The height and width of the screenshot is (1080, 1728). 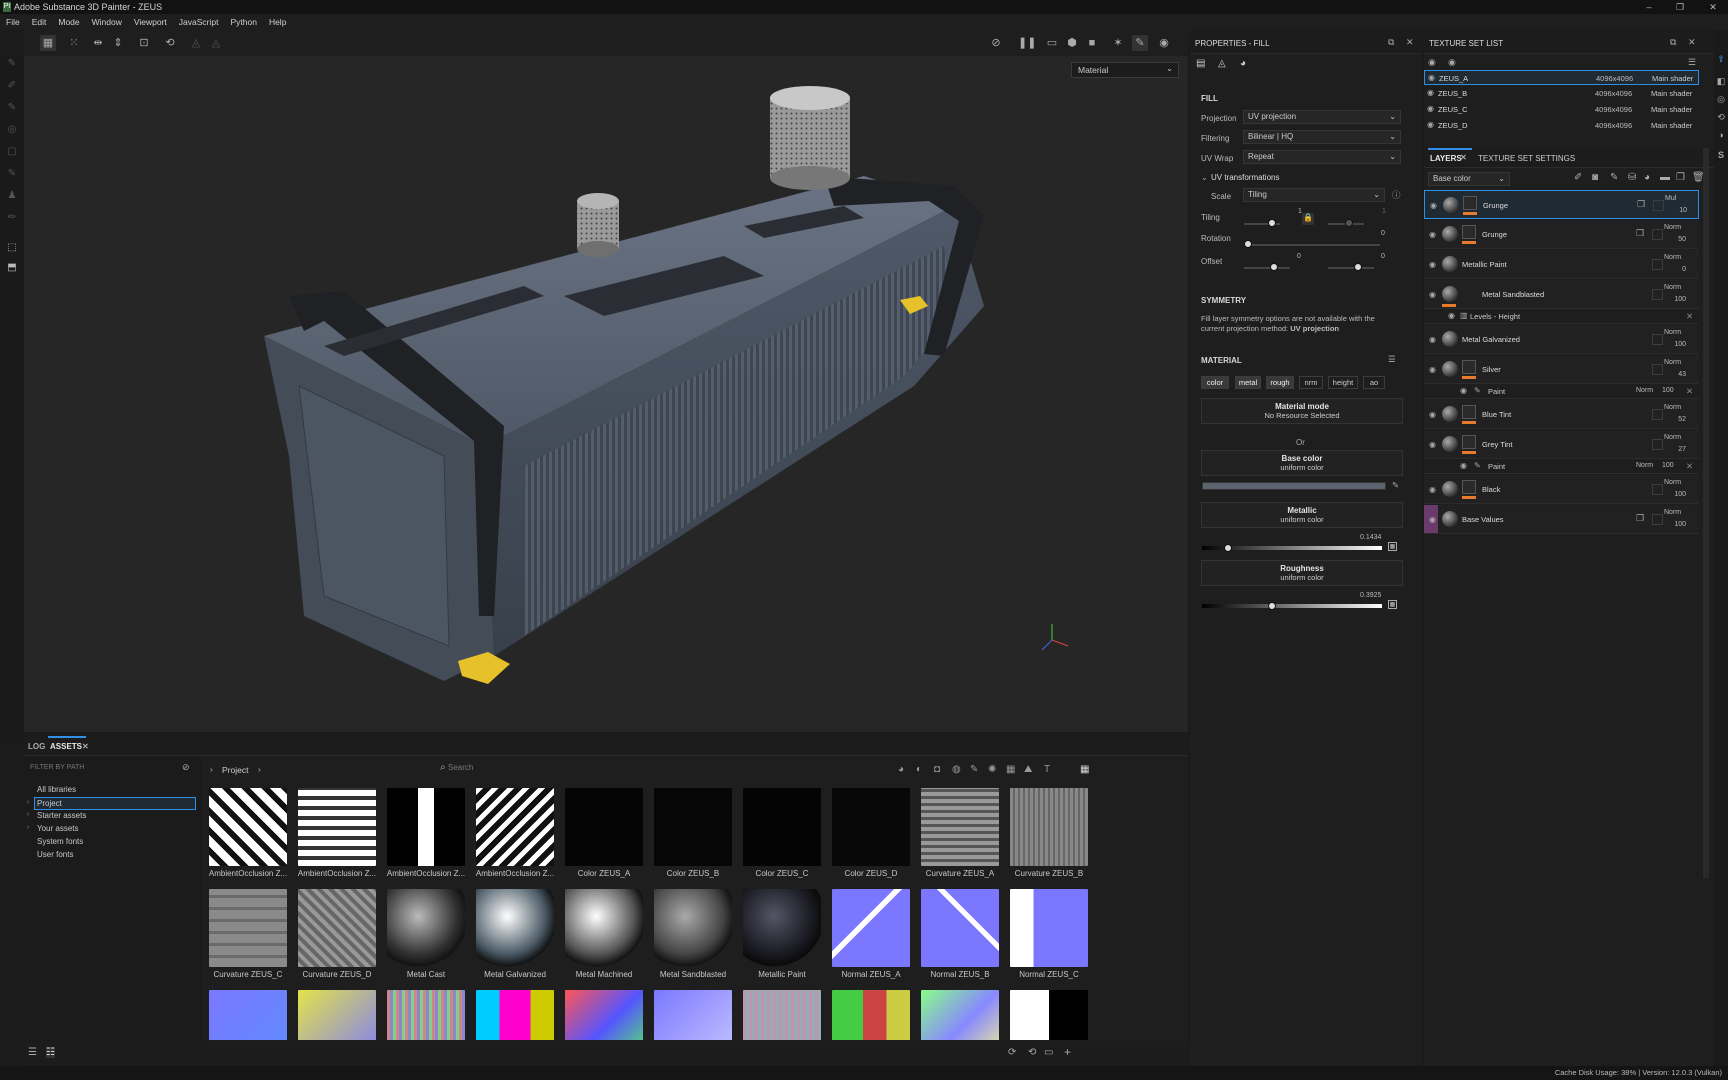 I want to click on layer-row: ◉ Silver Norm 43, so click(x=1561, y=369).